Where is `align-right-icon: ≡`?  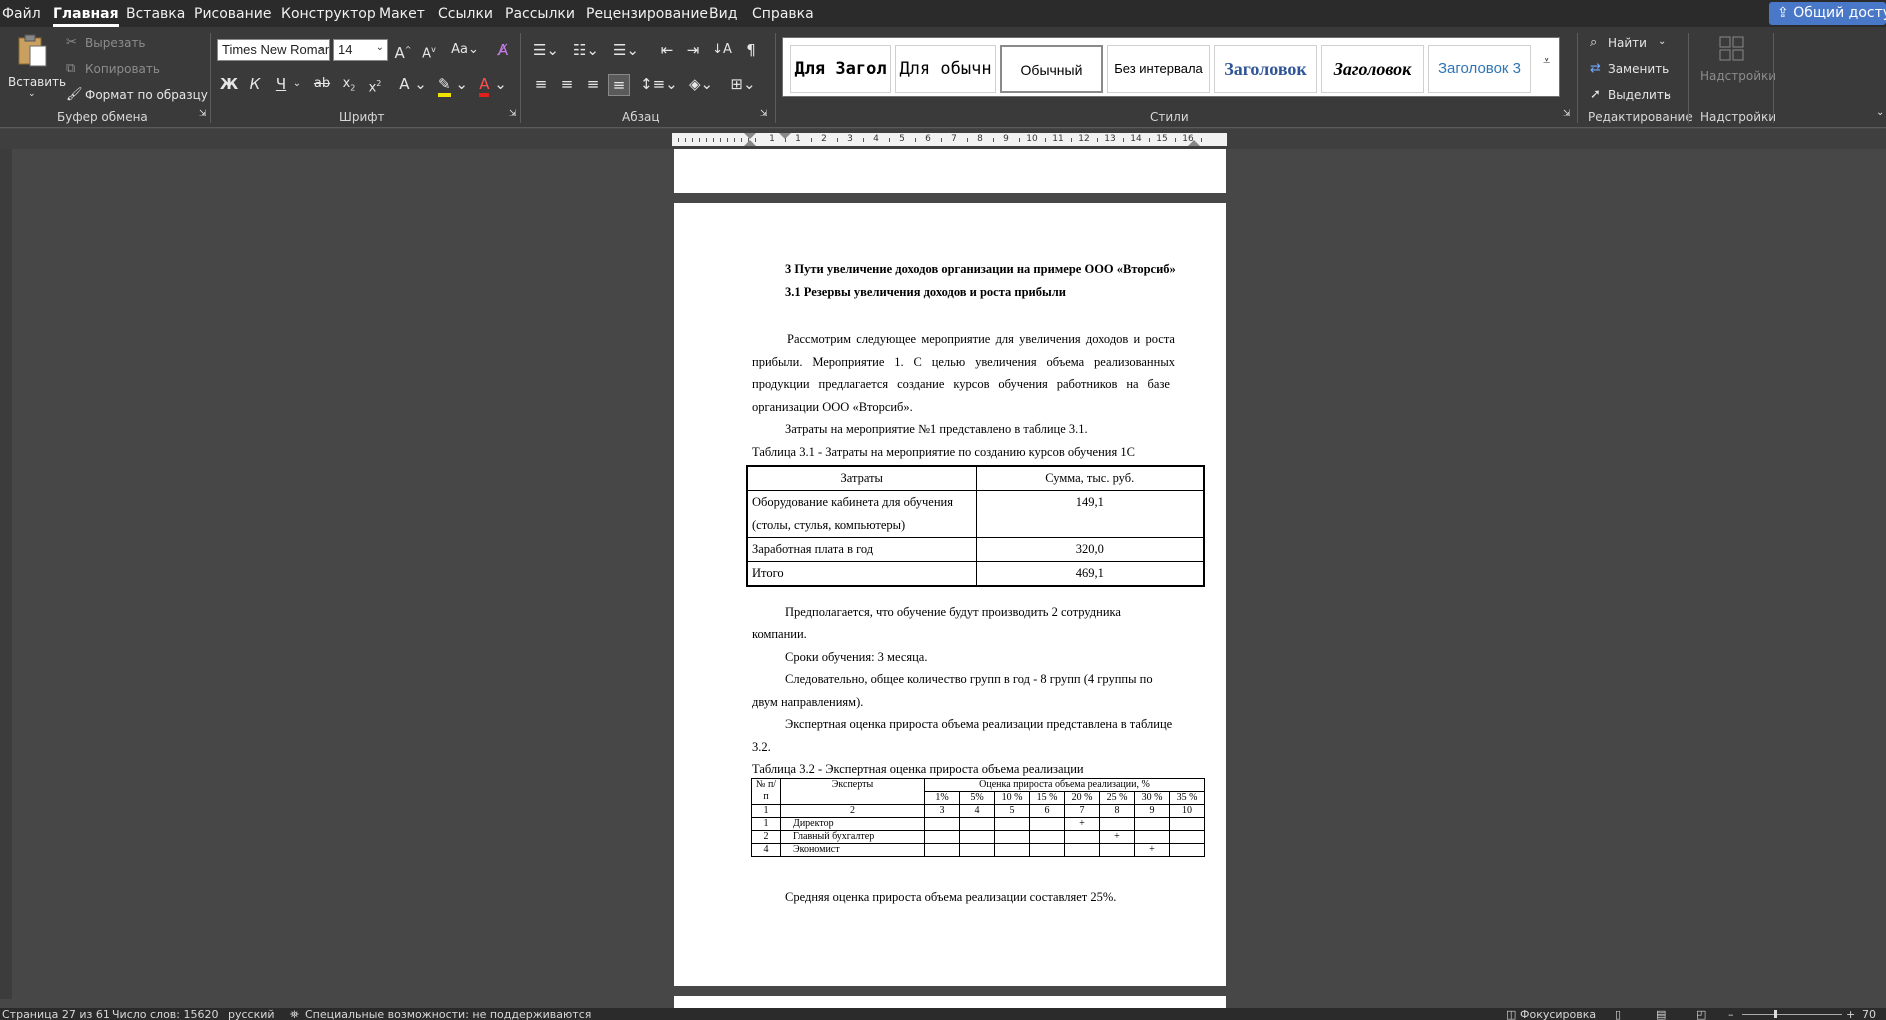 align-right-icon: ≡ is located at coordinates (593, 84).